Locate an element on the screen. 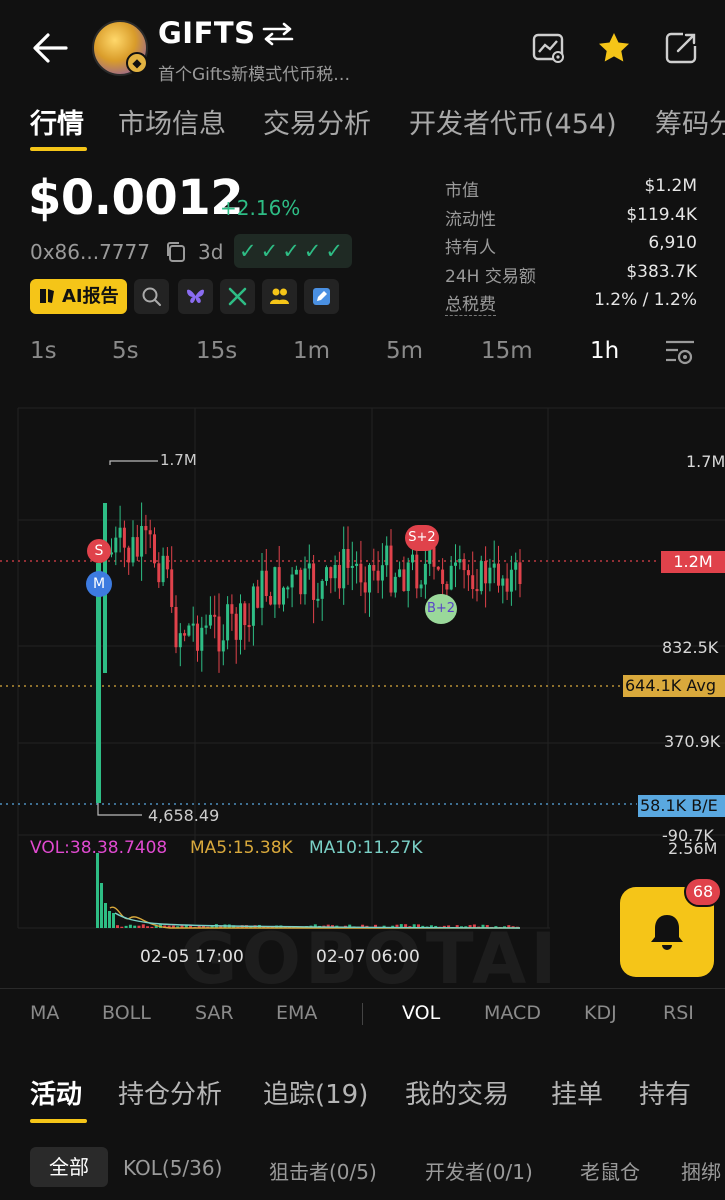 The height and width of the screenshot is (1200, 725). contract-address: 0x86...7777 is located at coordinates (90, 252).